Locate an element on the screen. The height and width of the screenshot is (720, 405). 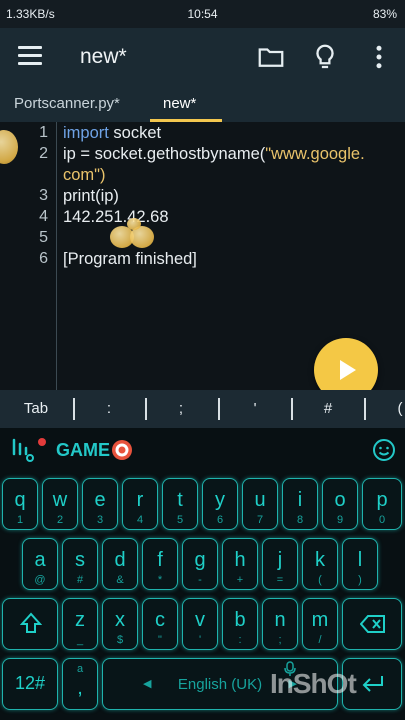
key-h: h + is located at coordinates (240, 564).